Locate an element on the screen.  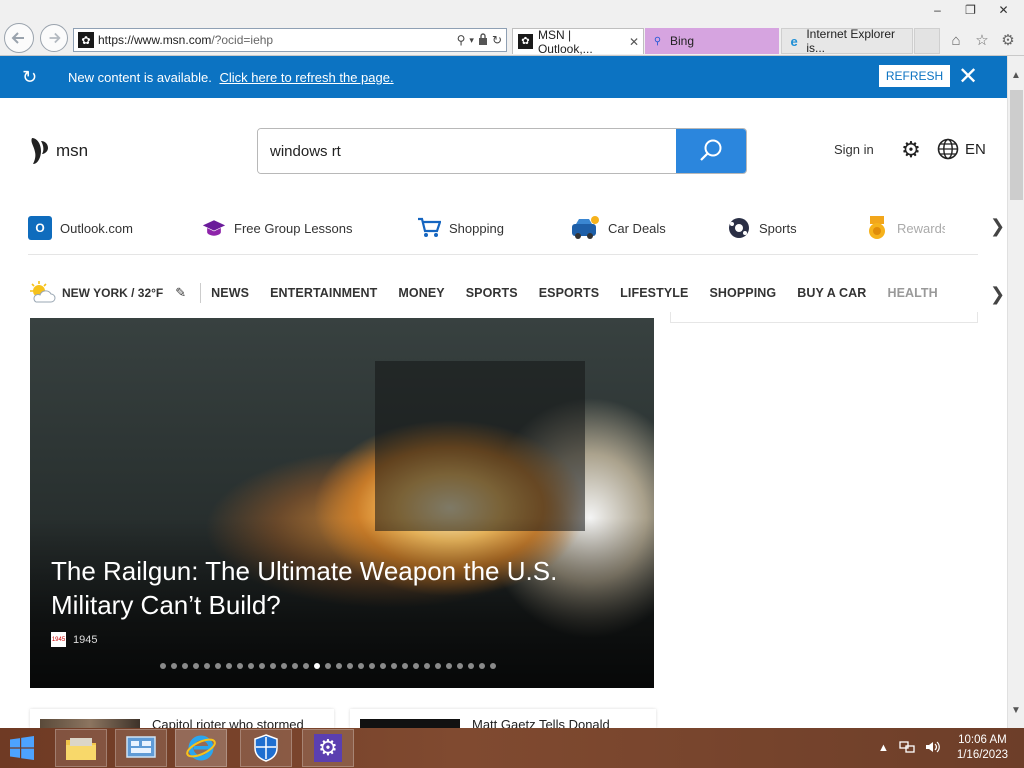
refresh-icon: ↻ is located at coordinates (497, 40).